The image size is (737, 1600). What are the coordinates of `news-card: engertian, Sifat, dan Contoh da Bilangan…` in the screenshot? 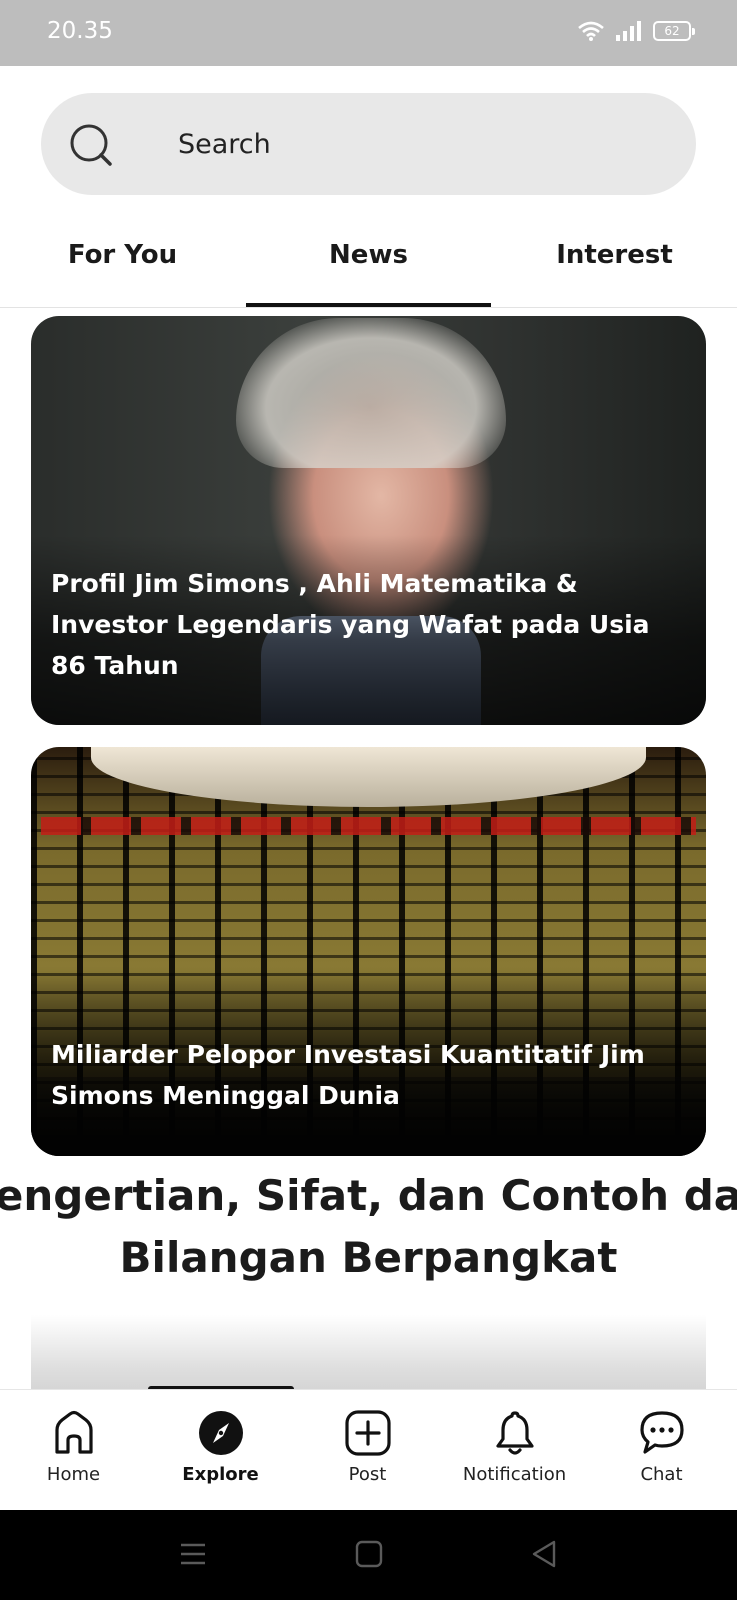 It's located at (368, 1278).